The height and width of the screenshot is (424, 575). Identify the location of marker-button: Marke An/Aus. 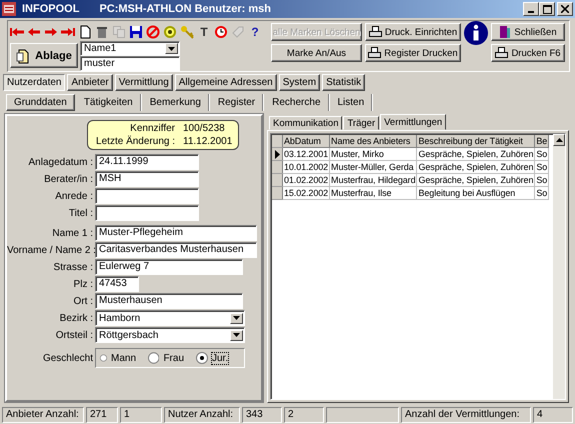
(316, 53).